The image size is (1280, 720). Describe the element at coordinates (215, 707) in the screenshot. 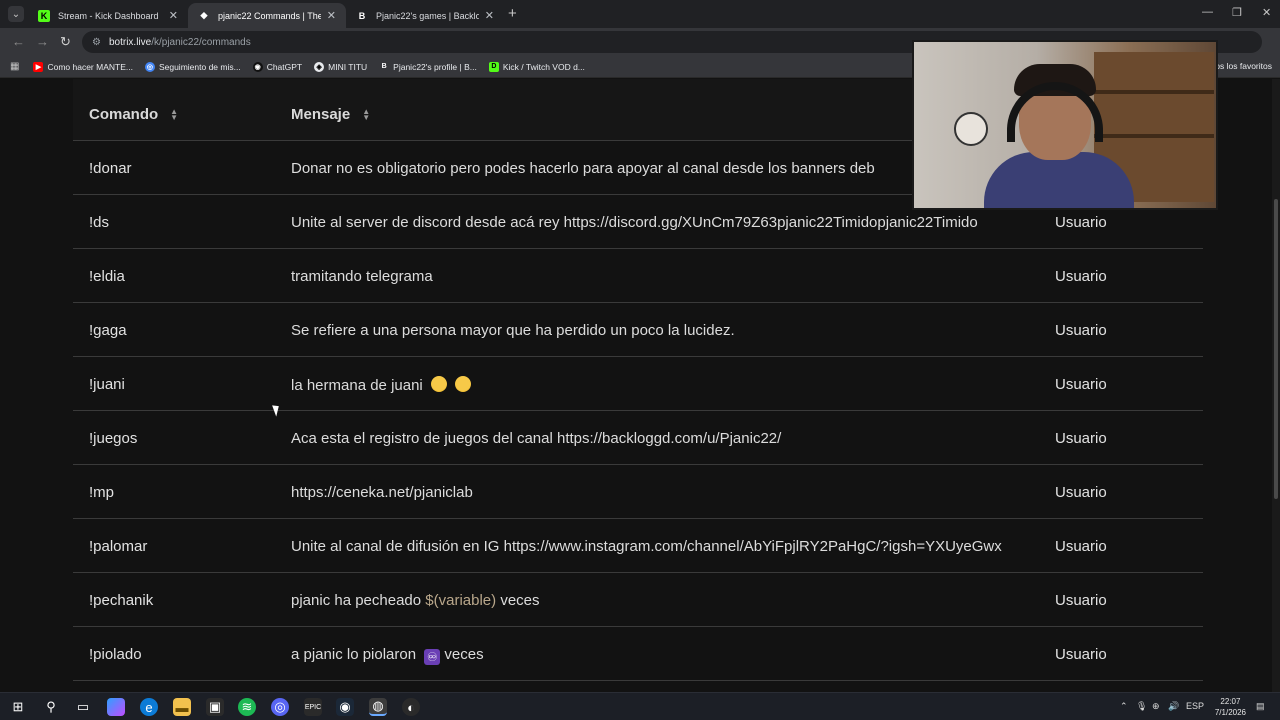

I see `store-icon: ▣` at that location.